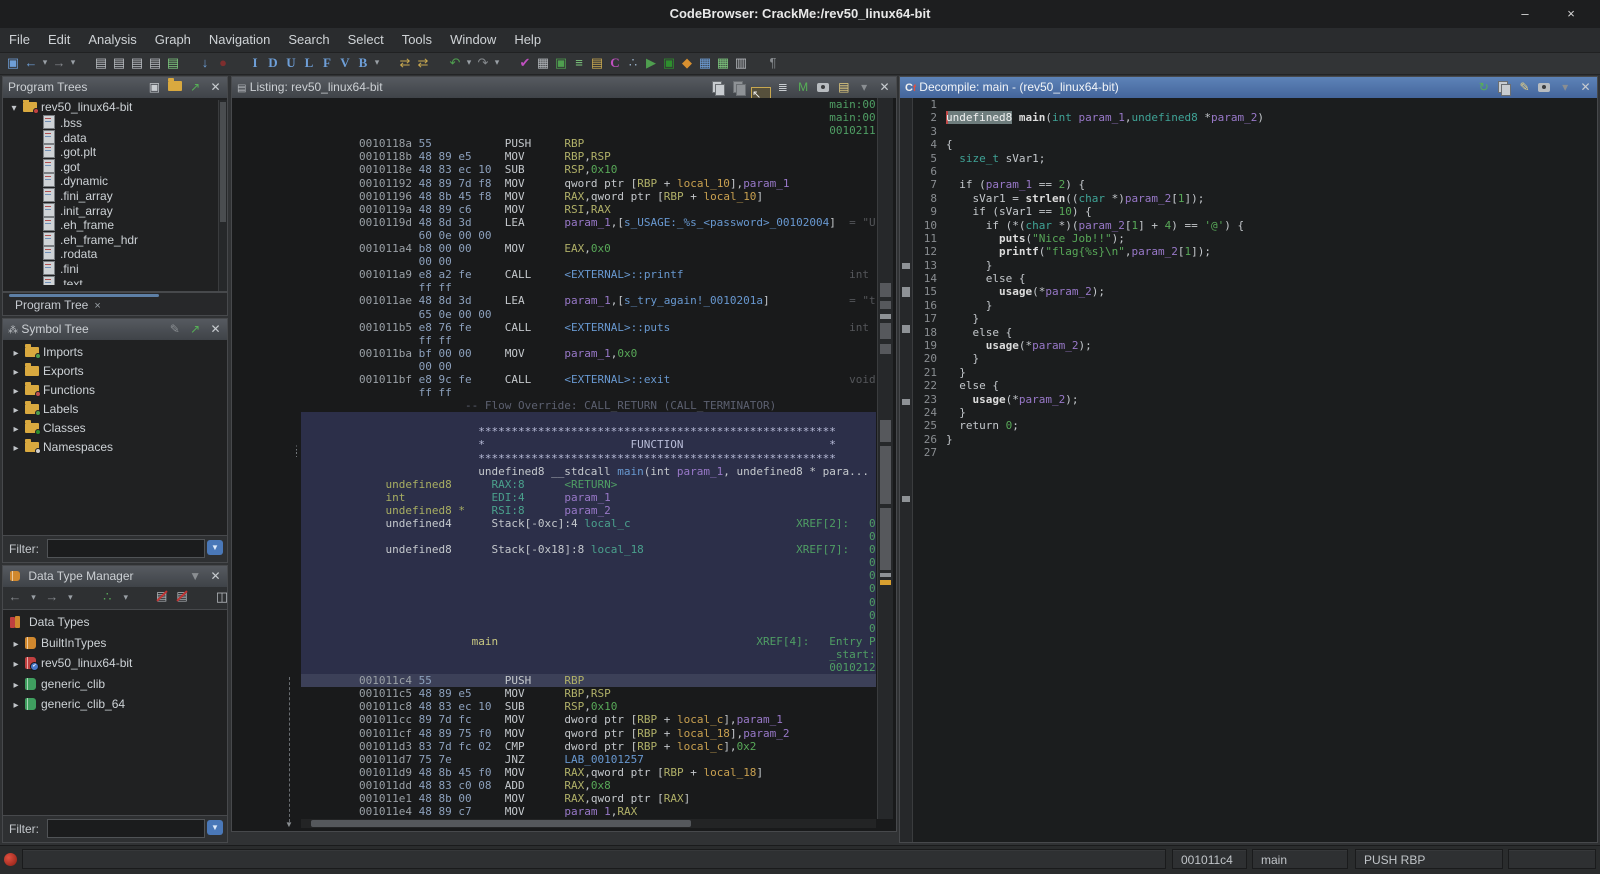 The width and height of the screenshot is (1600, 874). What do you see at coordinates (115, 447) in the screenshot?
I see `symbol-tree-item-namespaces: ▸ Namespaces` at bounding box center [115, 447].